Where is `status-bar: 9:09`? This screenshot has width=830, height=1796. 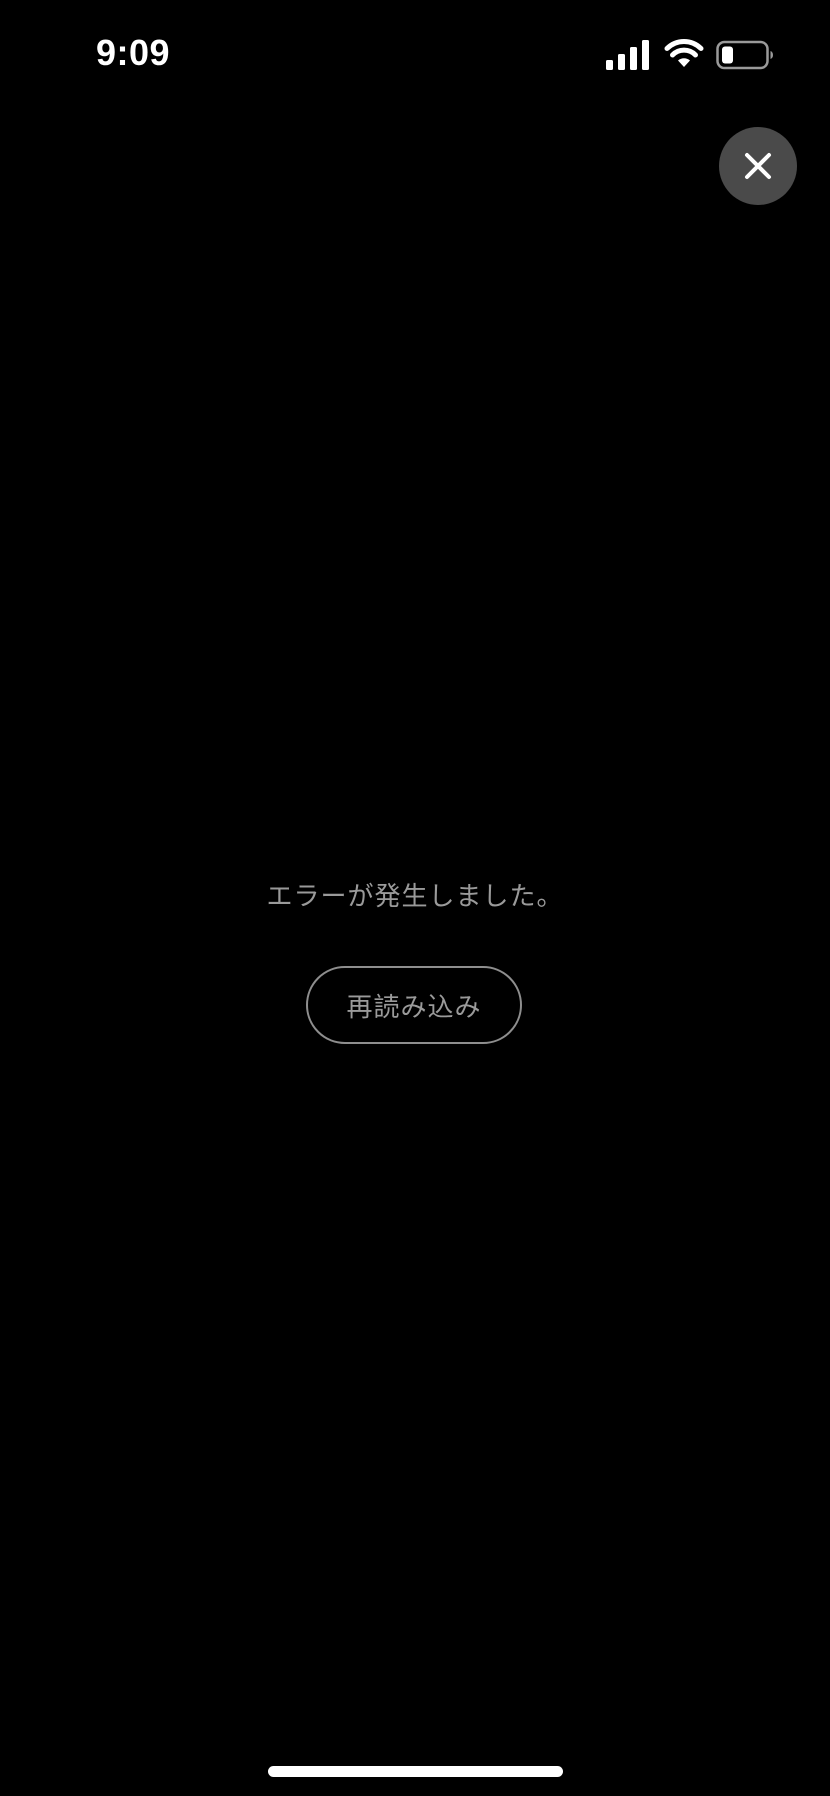 status-bar: 9:09 is located at coordinates (415, 55).